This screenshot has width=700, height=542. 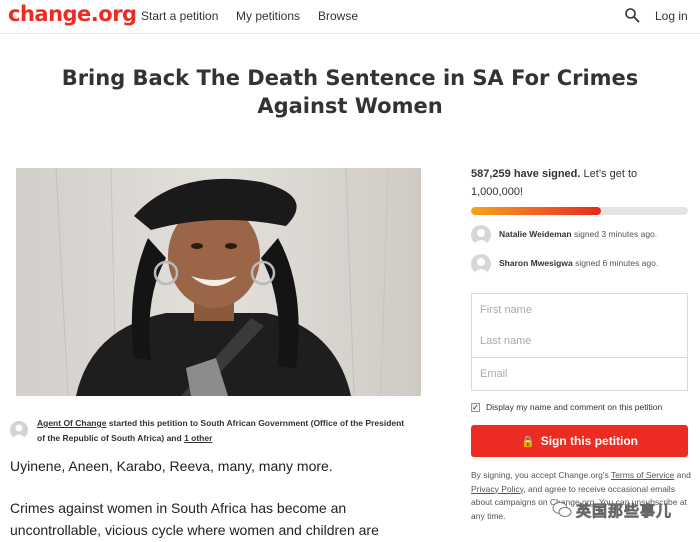 I want to click on nav-my-petitions: My petitions, so click(x=268, y=16).